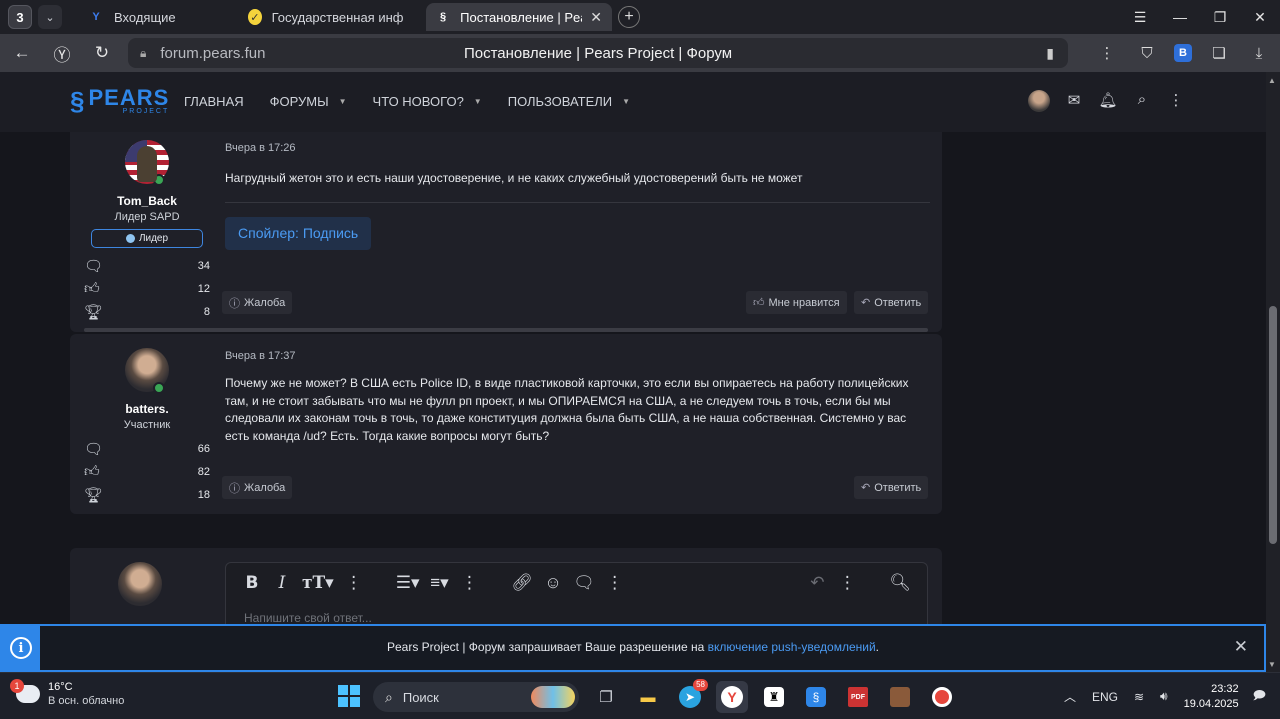 The width and height of the screenshot is (1280, 719). I want to click on browser-toolbar: ⋮ ⛉ B ❏ ⤓, so click(1183, 53).